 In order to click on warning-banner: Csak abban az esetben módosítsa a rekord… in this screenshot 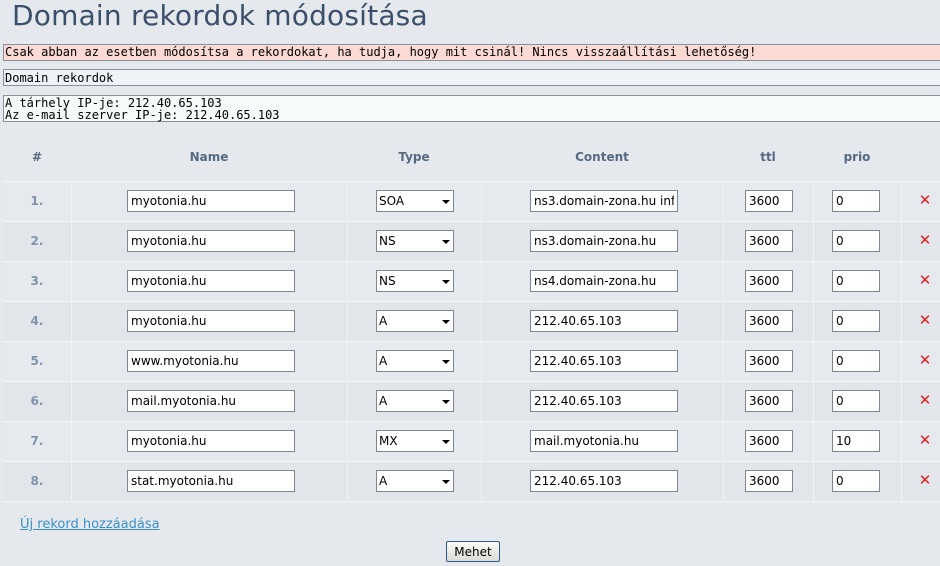, I will do `click(471, 52)`.